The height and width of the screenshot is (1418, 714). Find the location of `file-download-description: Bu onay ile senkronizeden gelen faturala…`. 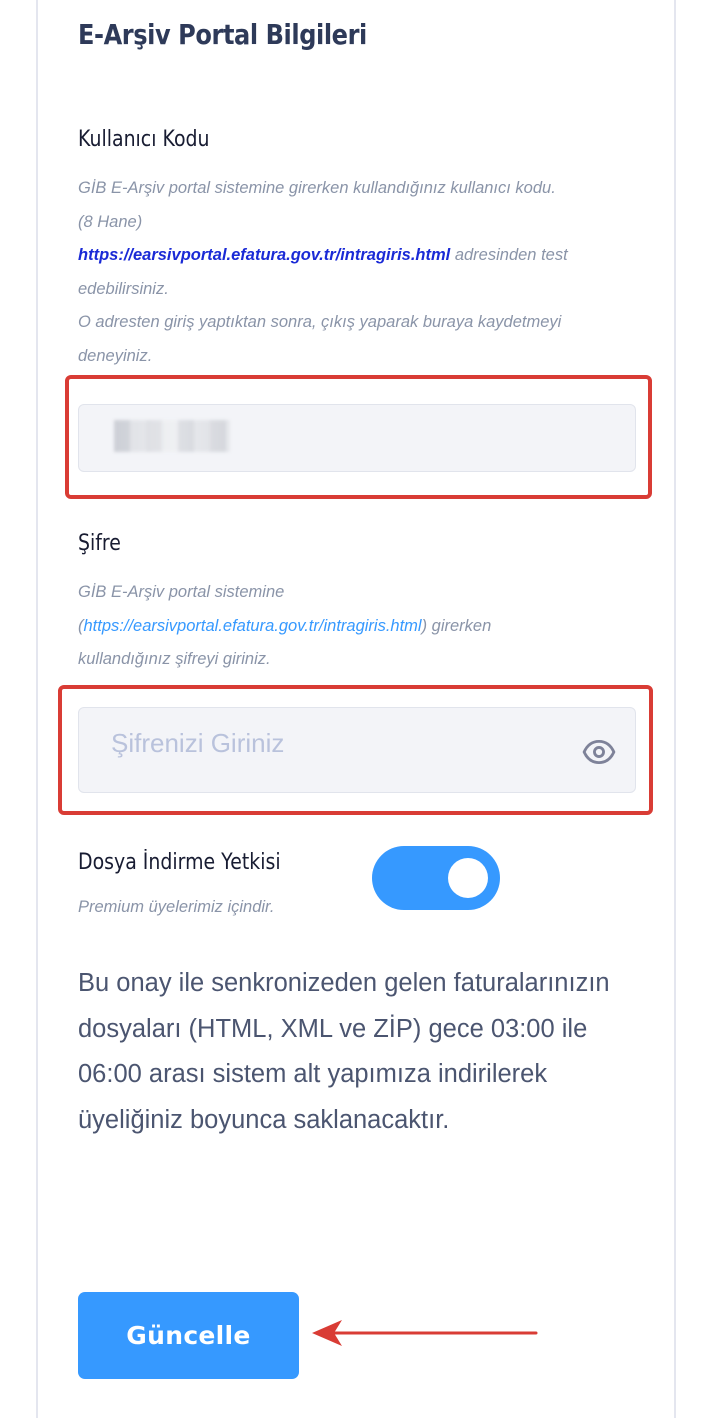

file-download-description: Bu onay ile senkronizeden gelen faturala… is located at coordinates (344, 1051).